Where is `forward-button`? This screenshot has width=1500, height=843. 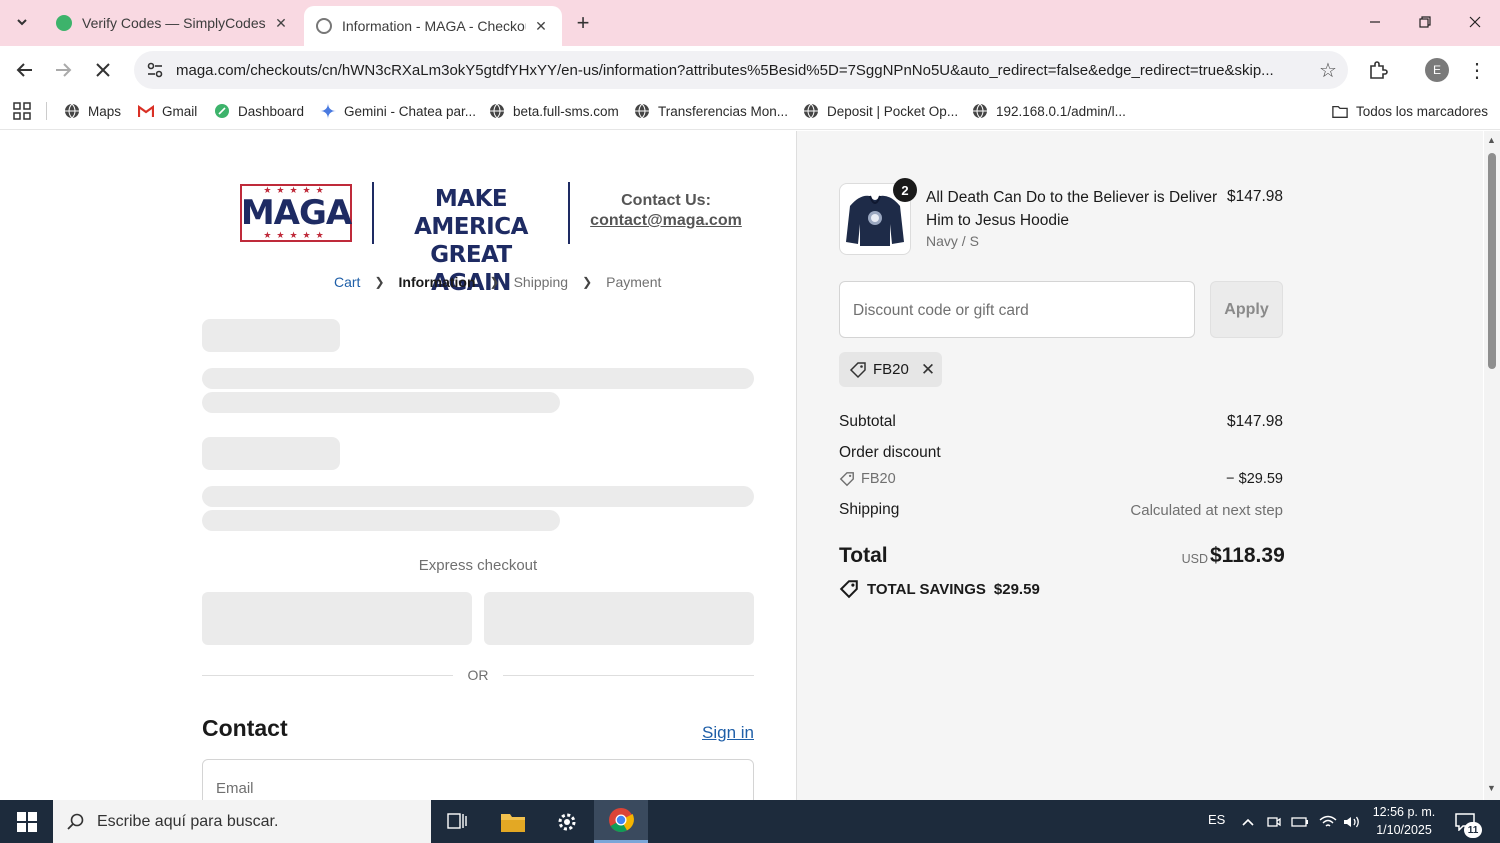 forward-button is located at coordinates (63, 70).